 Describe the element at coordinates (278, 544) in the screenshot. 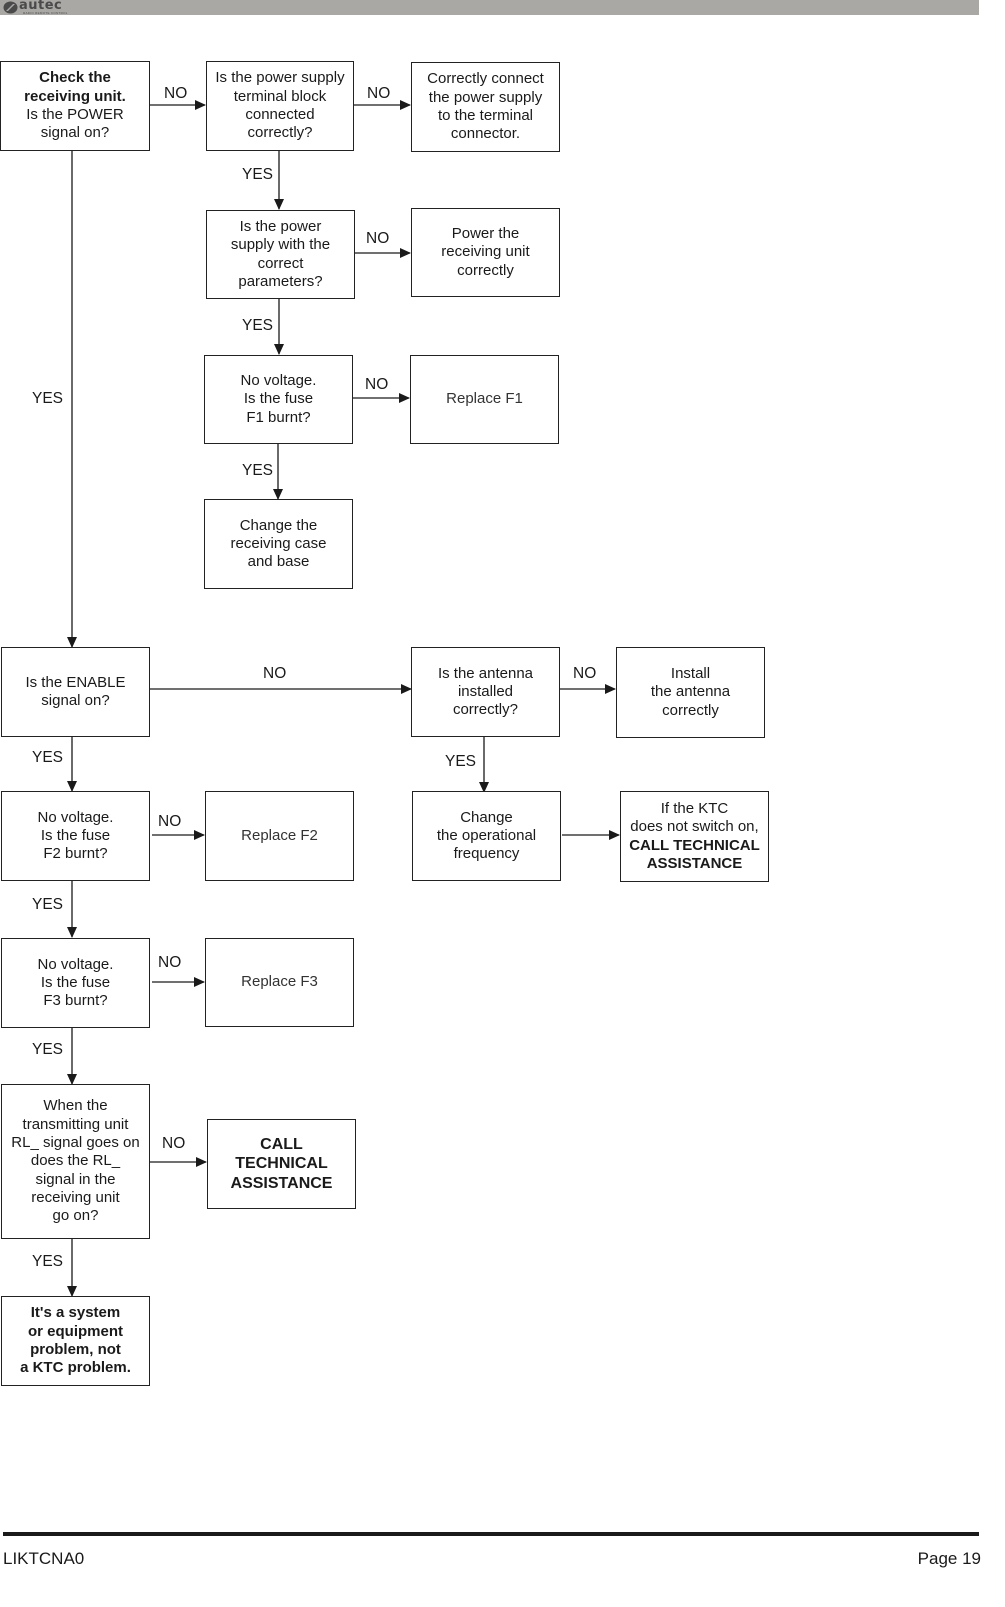

I see `node-change-case: Change the receiving case and base` at that location.